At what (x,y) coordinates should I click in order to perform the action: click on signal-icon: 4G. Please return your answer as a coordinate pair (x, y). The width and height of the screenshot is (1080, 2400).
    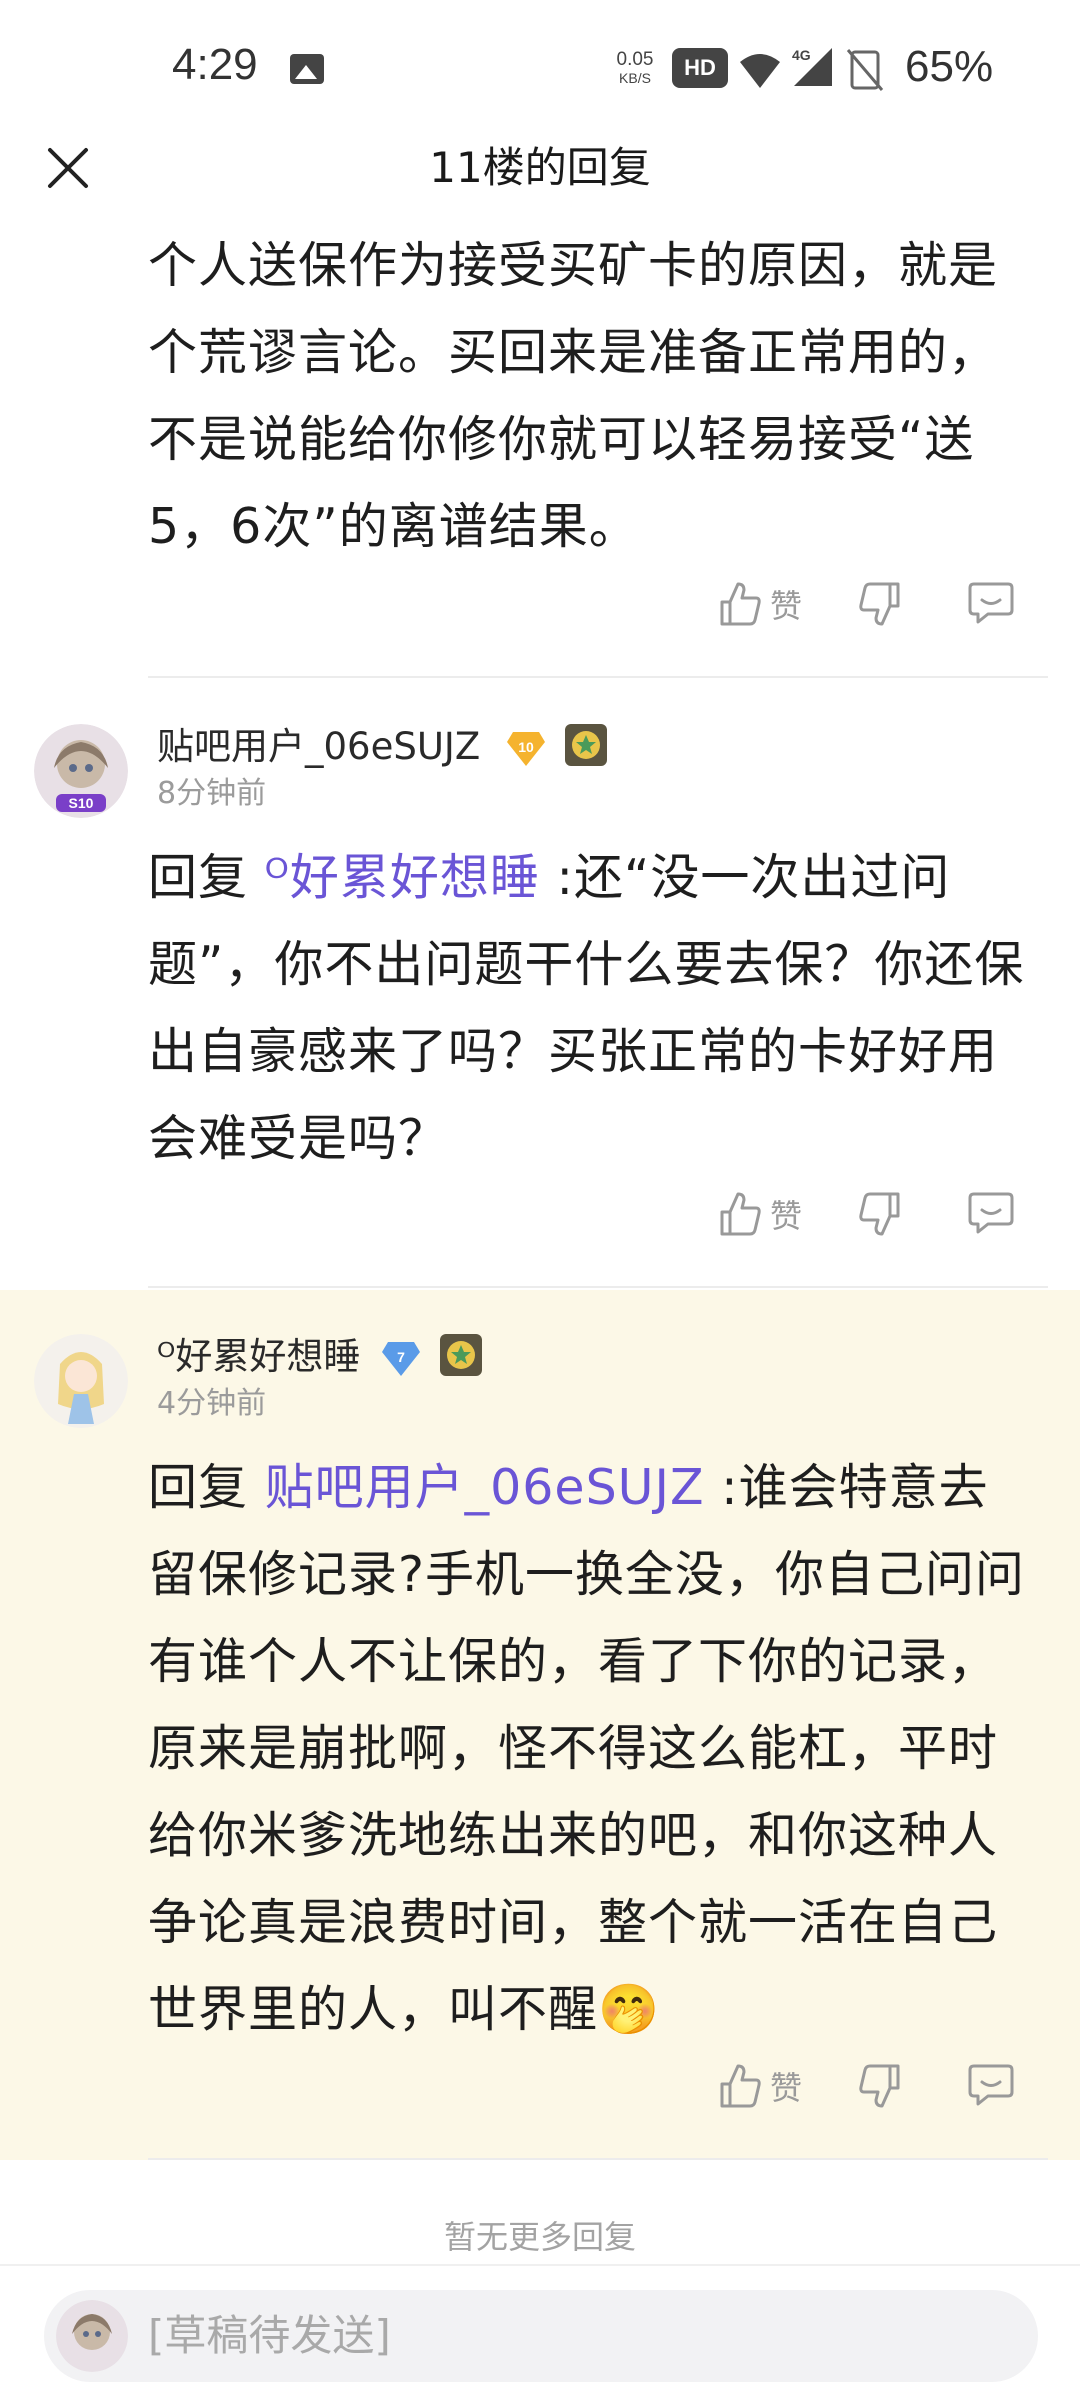
    Looking at the image, I should click on (812, 66).